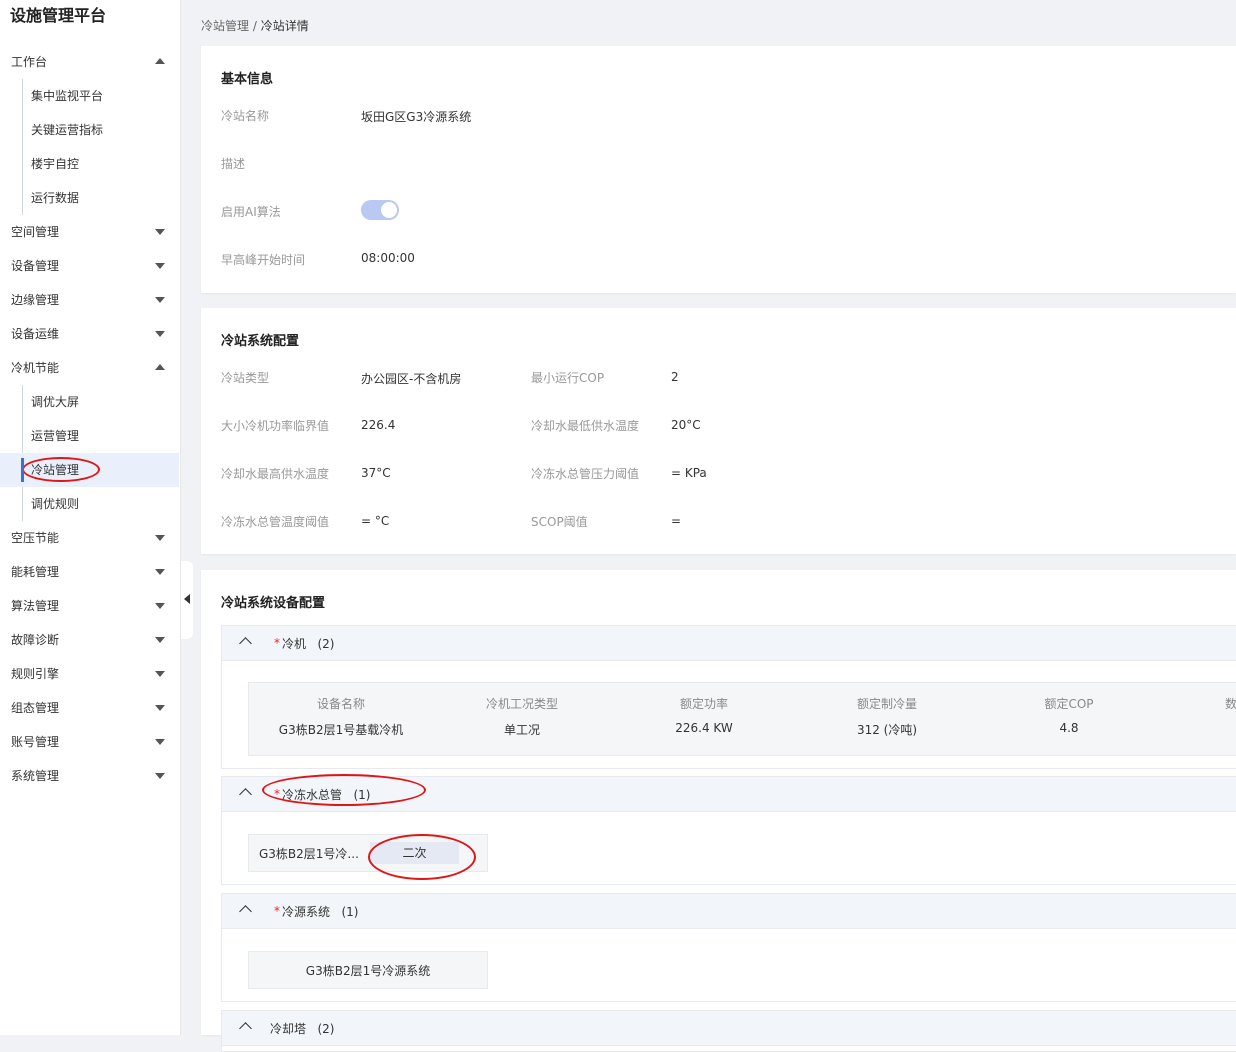  What do you see at coordinates (686, 425) in the screenshot?
I see `field-value: 20°C` at bounding box center [686, 425].